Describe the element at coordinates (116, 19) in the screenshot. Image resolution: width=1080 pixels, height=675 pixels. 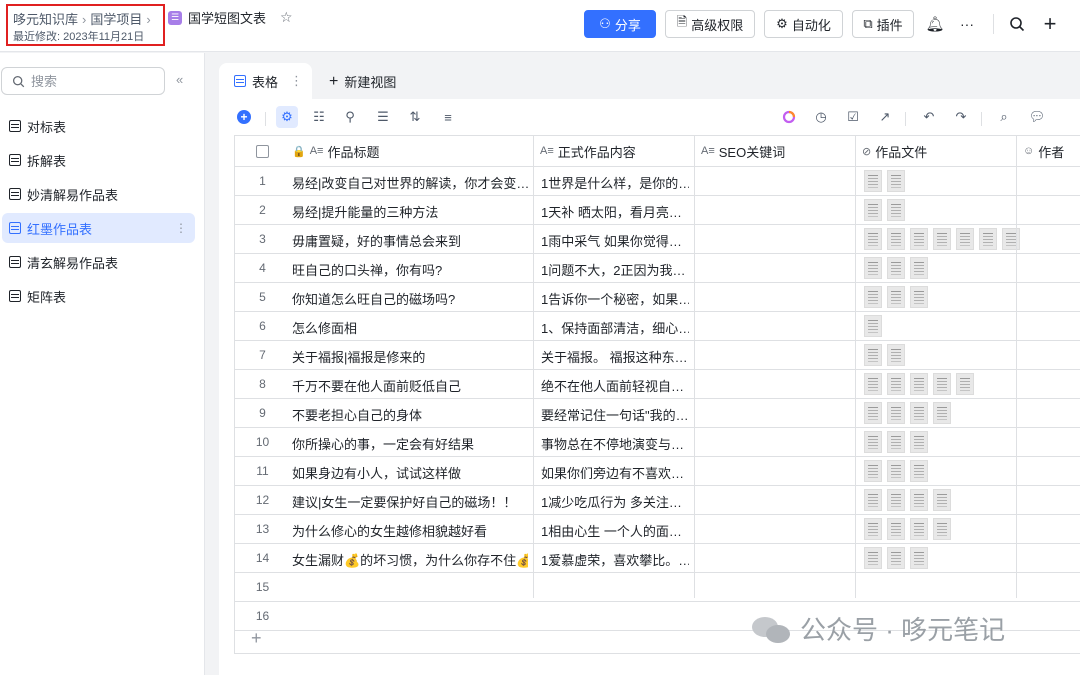
I see `breadcrumb-item-project: 国学项目` at that location.